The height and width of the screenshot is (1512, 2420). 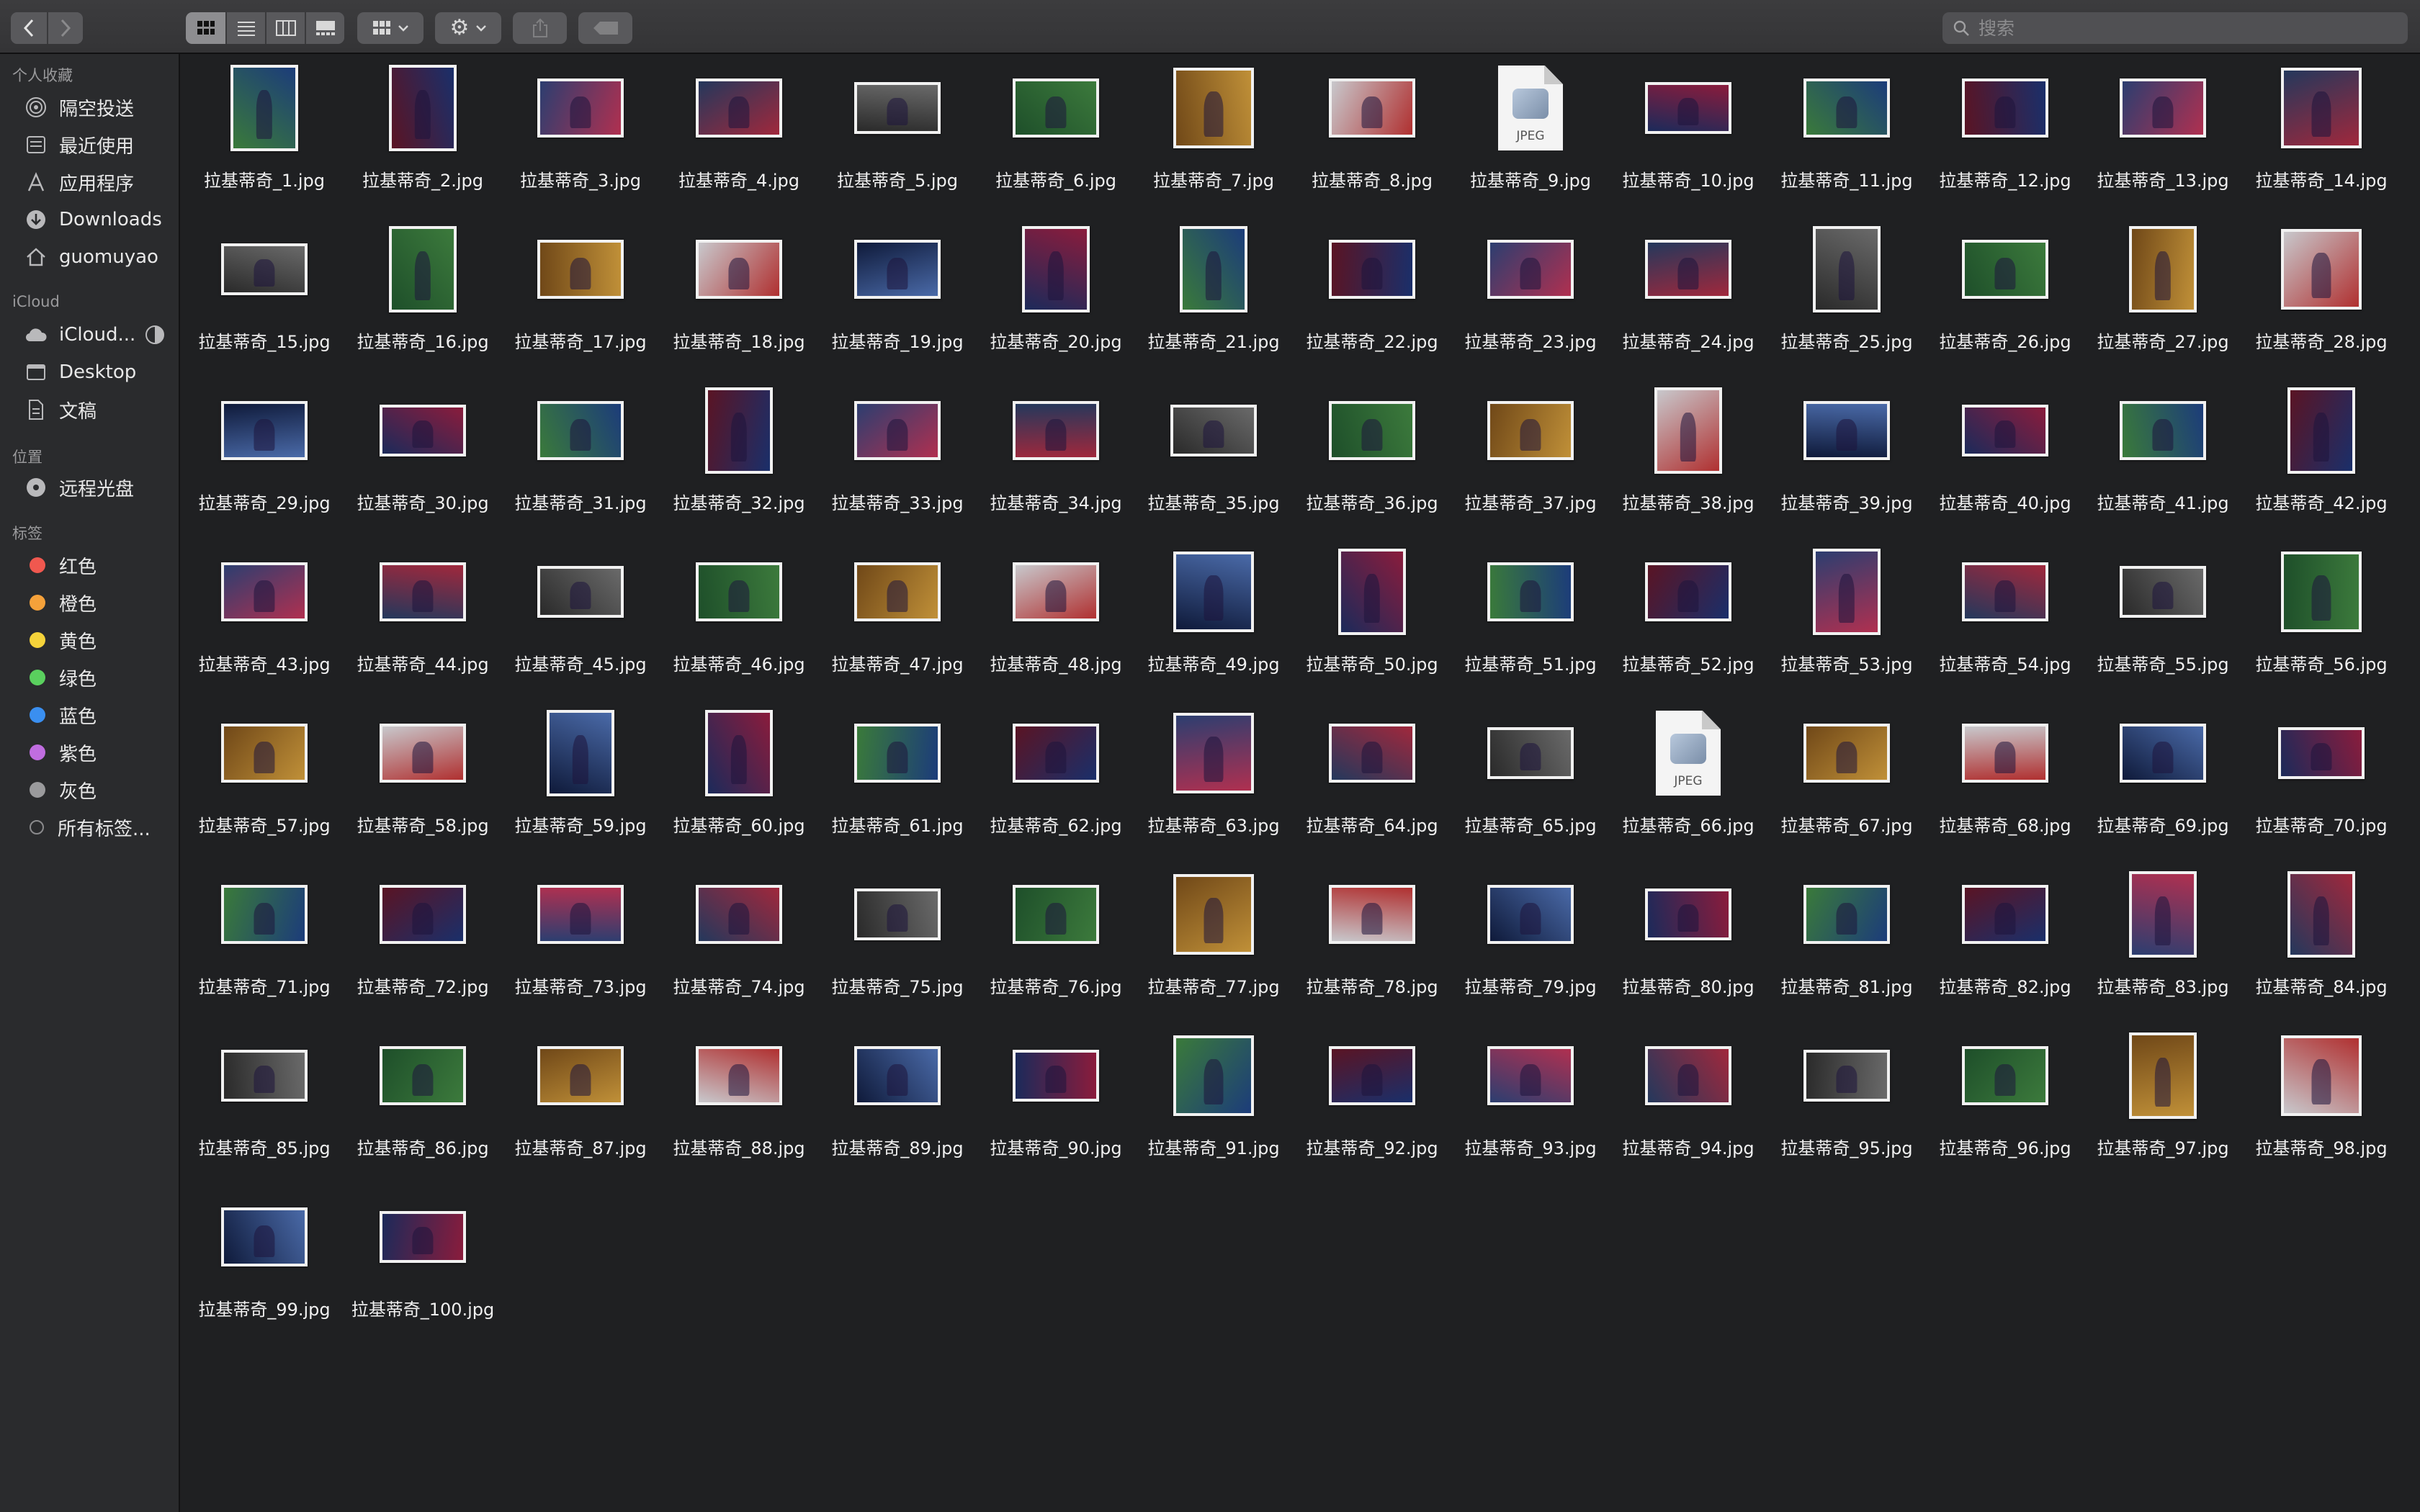 What do you see at coordinates (1530, 134) in the screenshot?
I see `file-item: JPEG 拉基蒂奇_9.jpg` at bounding box center [1530, 134].